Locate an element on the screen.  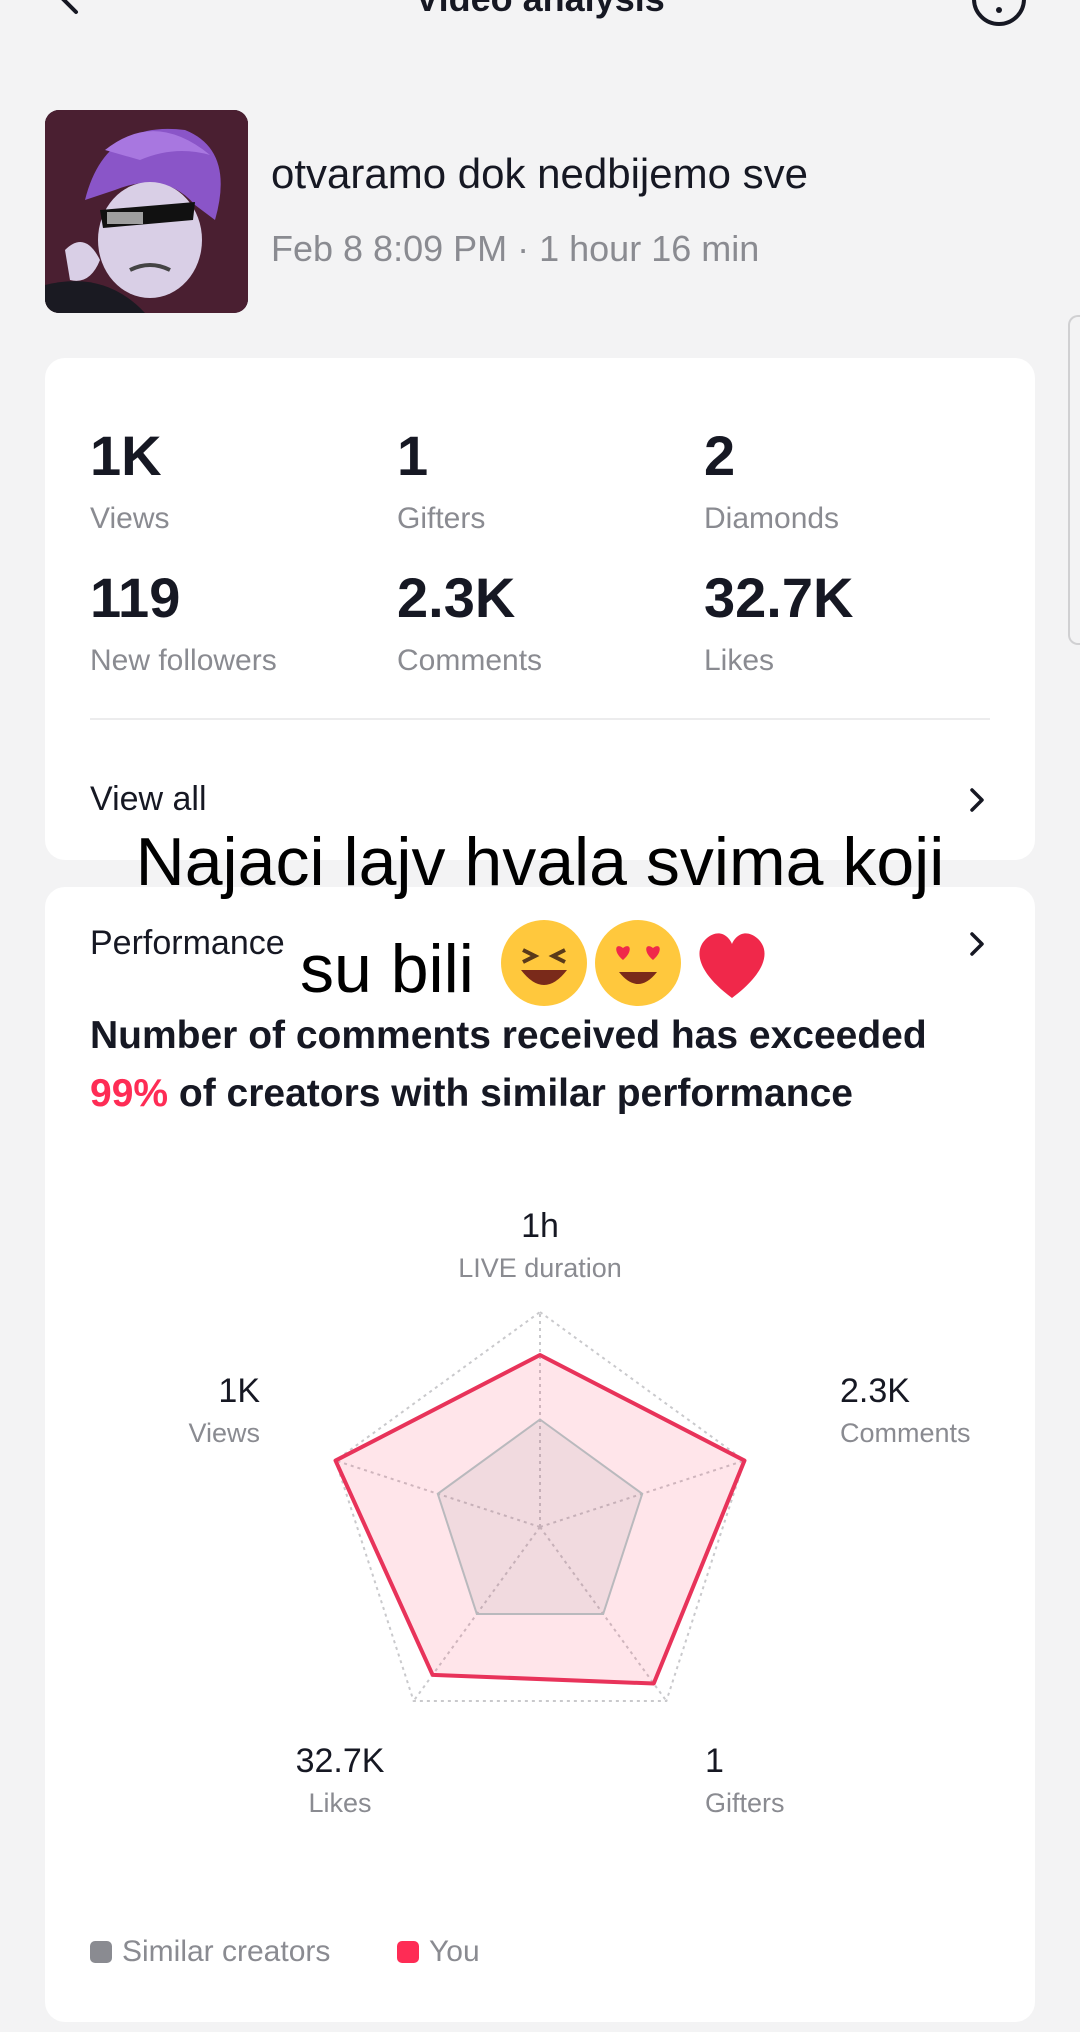
radar-axis-value: 1K is located at coordinates (239, 1391).